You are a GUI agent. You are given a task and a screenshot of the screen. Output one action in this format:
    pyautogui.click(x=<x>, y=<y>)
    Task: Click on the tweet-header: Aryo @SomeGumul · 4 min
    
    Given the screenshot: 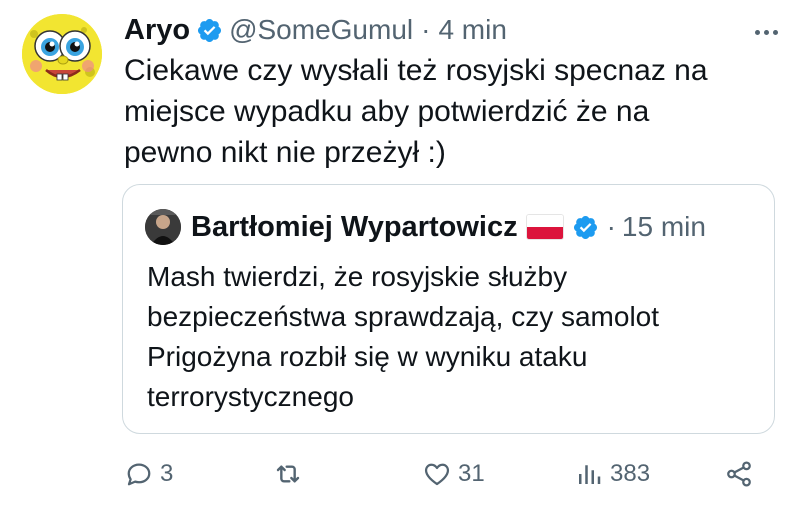 What is the action you would take?
    pyautogui.click(x=315, y=30)
    